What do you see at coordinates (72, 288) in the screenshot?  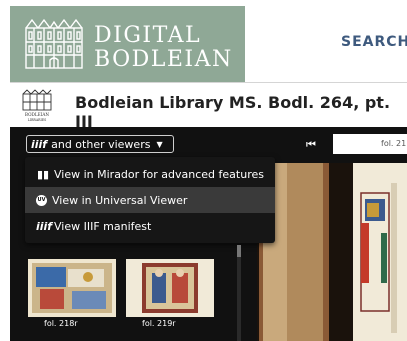 I see `thumbnail-fol-218r` at bounding box center [72, 288].